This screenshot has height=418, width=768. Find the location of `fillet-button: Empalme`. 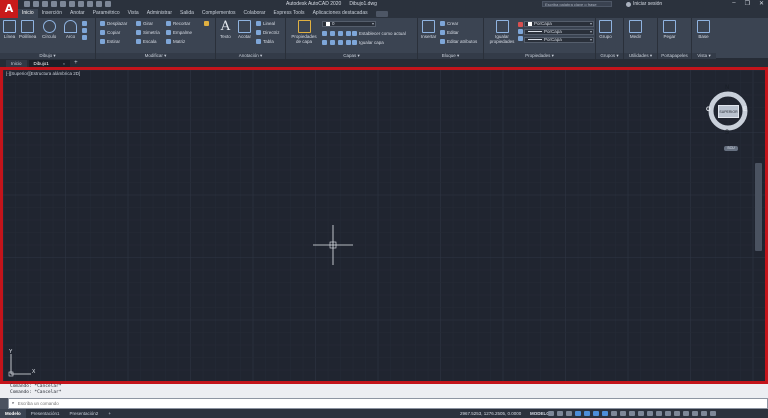

fillet-button: Empalme is located at coordinates (179, 32).